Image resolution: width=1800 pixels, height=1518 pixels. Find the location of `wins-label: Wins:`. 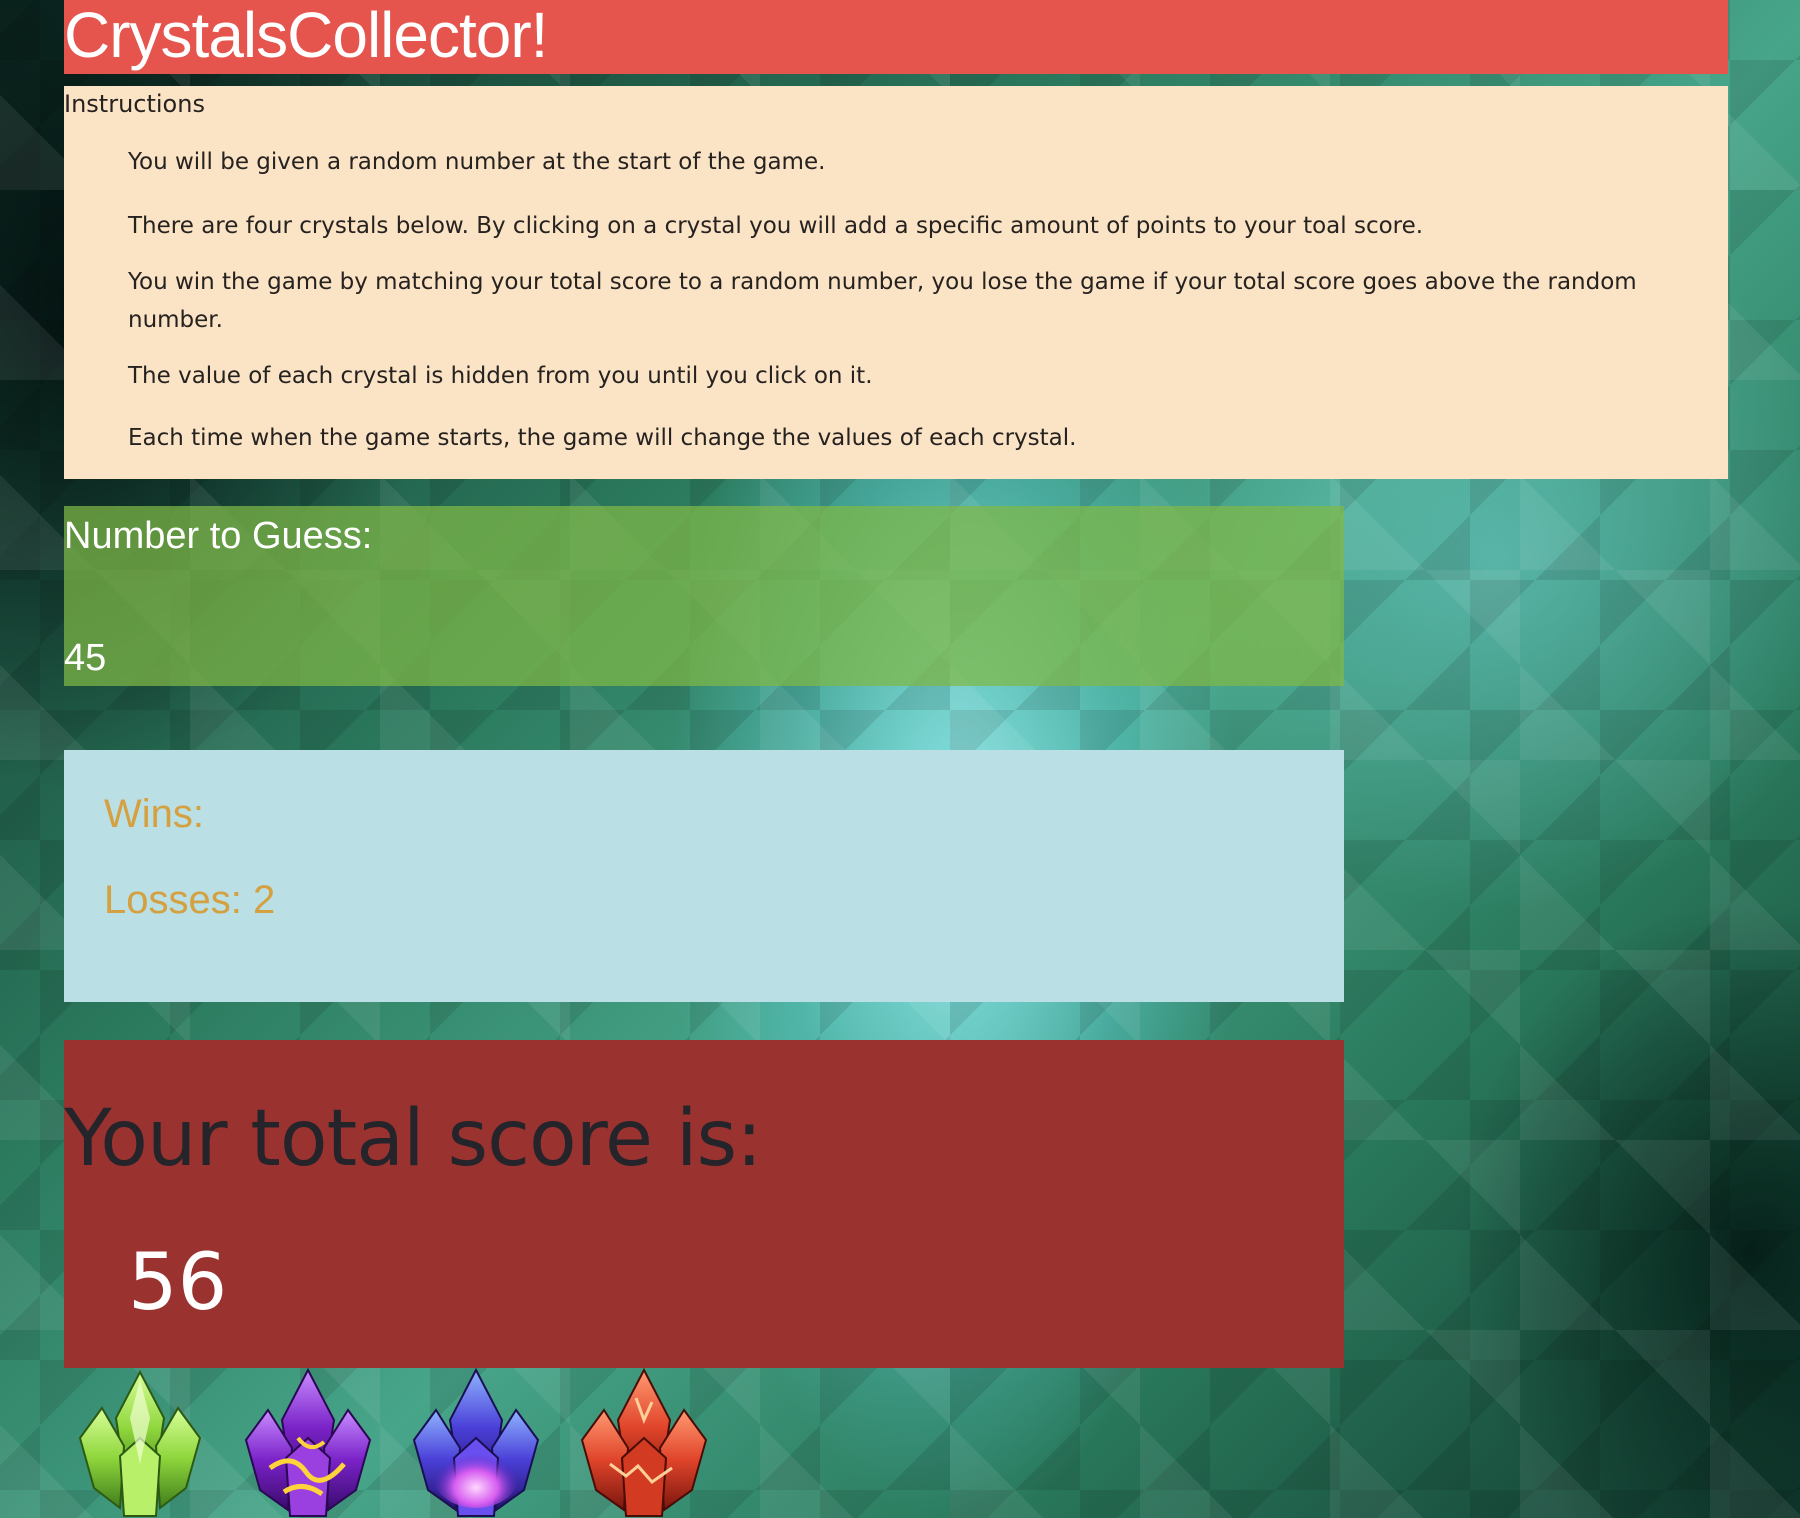

wins-label: Wins: is located at coordinates (154, 814).